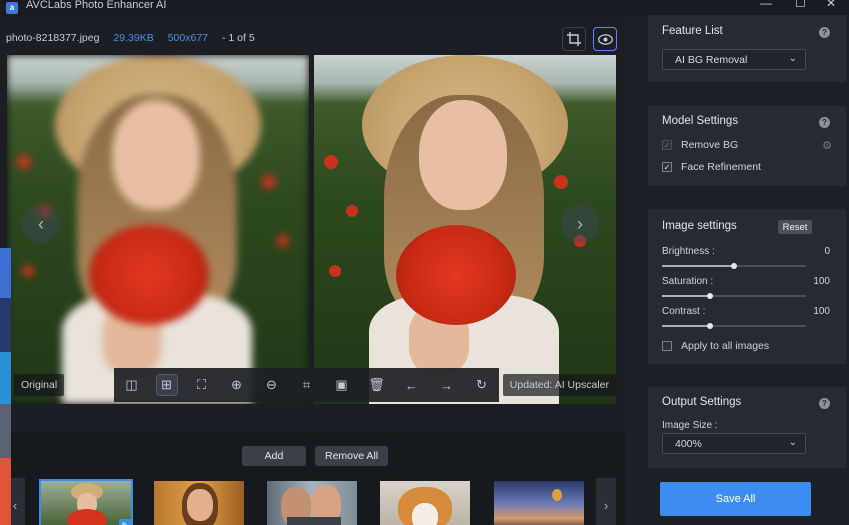 The height and width of the screenshot is (525, 849). Describe the element at coordinates (86, 502) in the screenshot. I see `thumbnail-item: ✎` at that location.